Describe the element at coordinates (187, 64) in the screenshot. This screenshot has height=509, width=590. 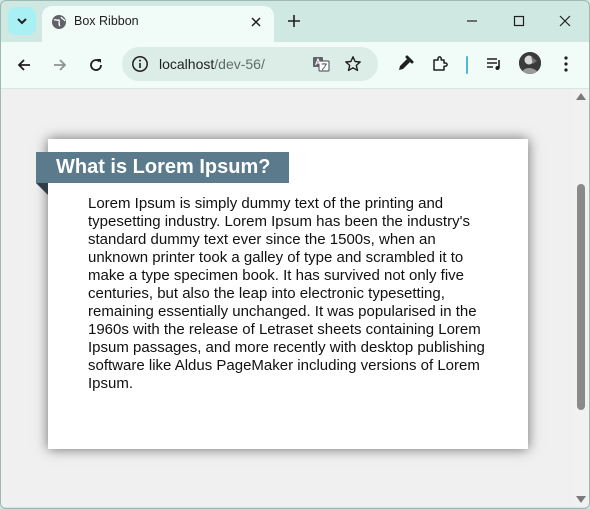
I see `url-host: localhost` at that location.